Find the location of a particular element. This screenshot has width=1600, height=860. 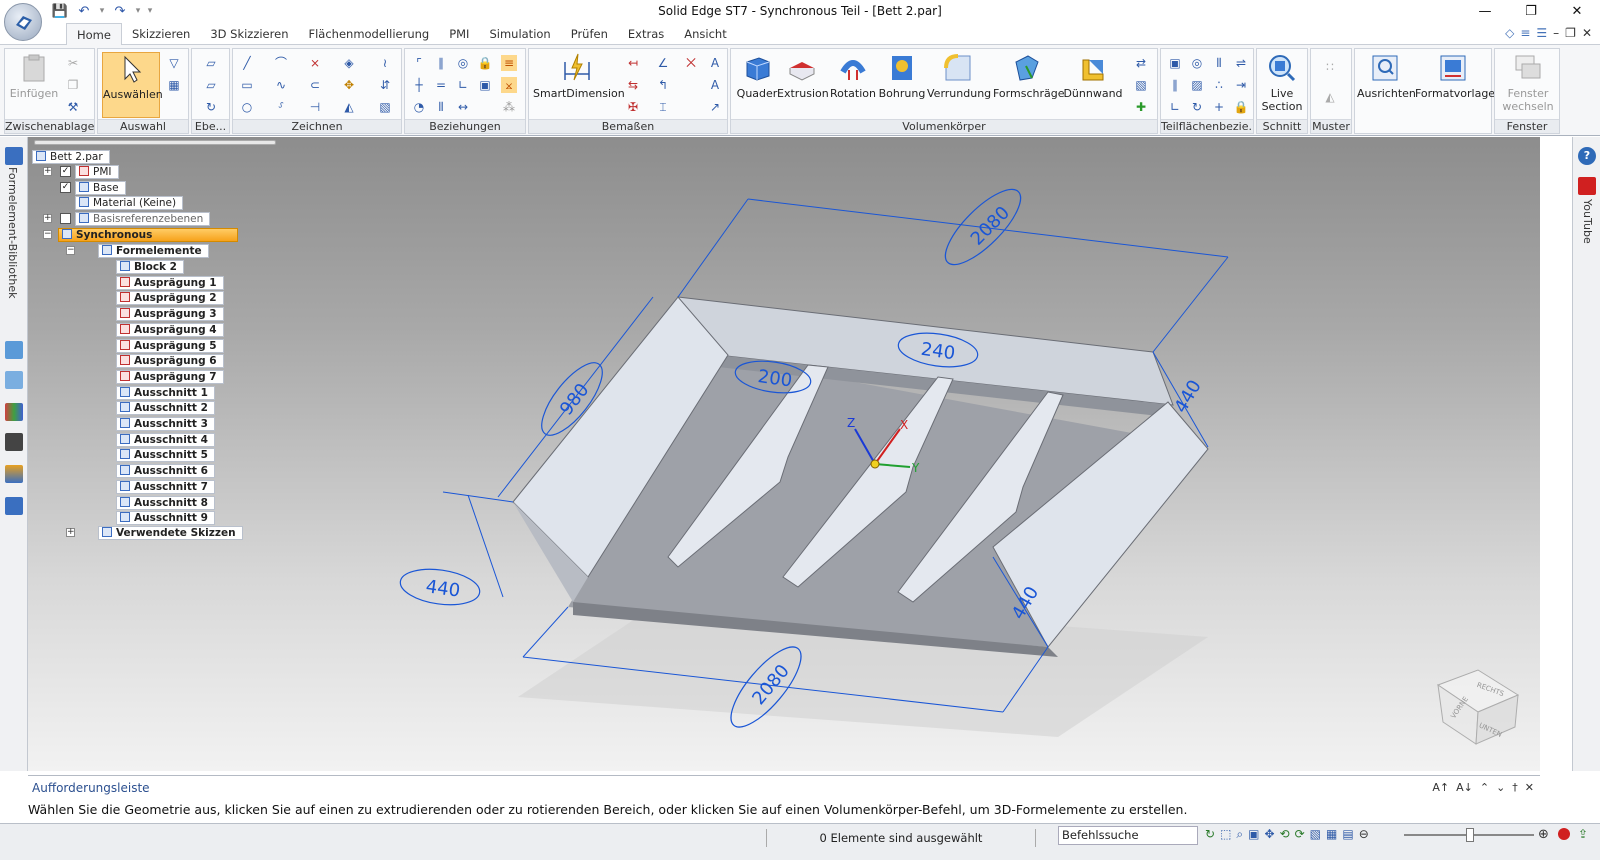

collapse-formelemente-icon: − is located at coordinates (70, 250).